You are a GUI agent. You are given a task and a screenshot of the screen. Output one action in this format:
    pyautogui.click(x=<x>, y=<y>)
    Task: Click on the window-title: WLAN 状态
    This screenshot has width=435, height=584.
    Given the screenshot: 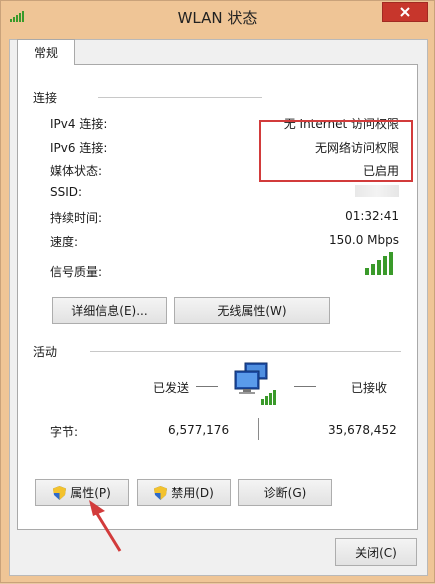 What is the action you would take?
    pyautogui.click(x=217, y=18)
    